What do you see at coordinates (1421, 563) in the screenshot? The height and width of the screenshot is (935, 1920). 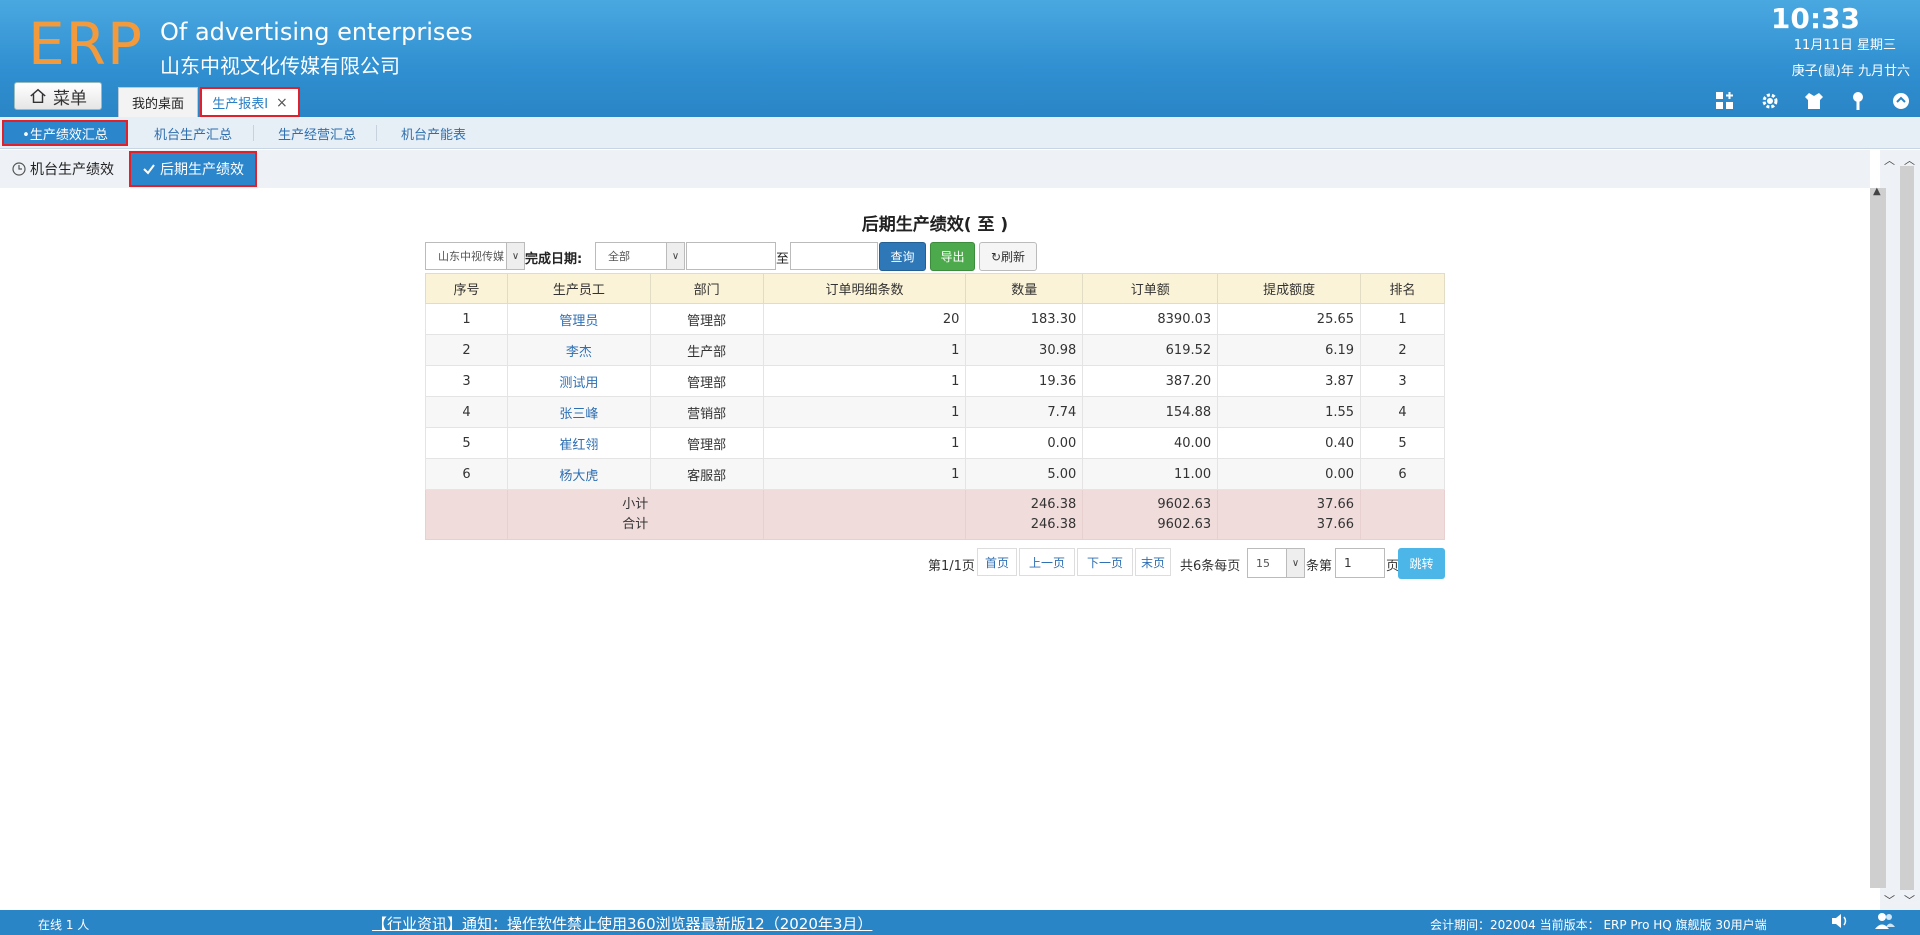 I see `go-button: 跳转` at bounding box center [1421, 563].